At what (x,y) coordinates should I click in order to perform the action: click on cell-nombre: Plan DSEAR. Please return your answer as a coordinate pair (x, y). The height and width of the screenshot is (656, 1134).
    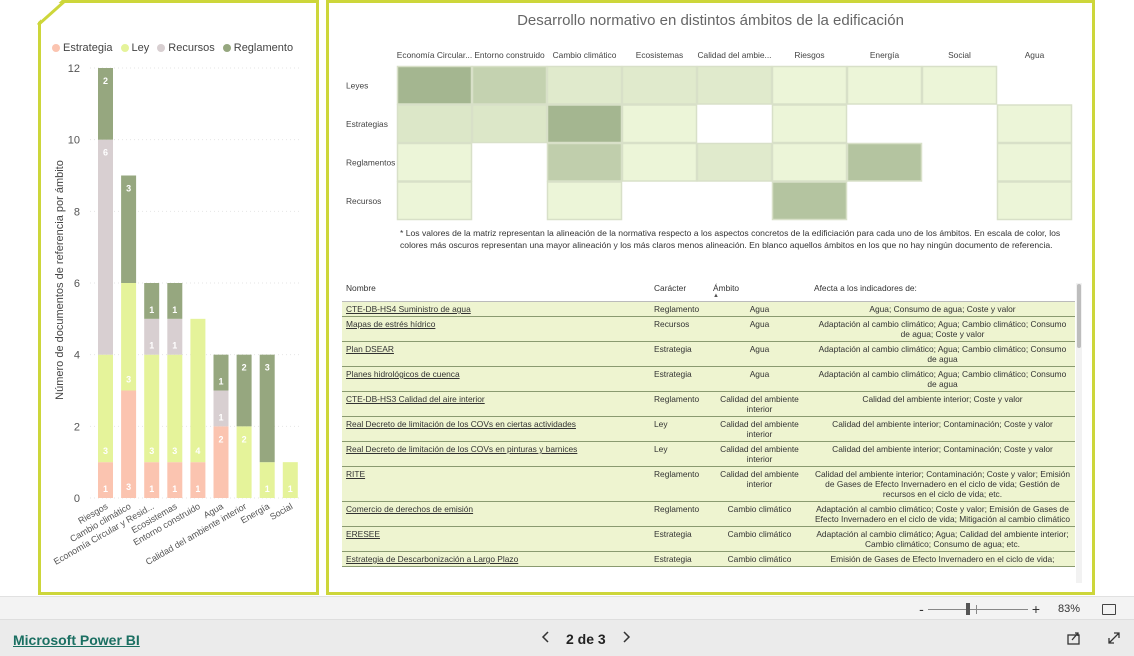
    Looking at the image, I should click on (496, 354).